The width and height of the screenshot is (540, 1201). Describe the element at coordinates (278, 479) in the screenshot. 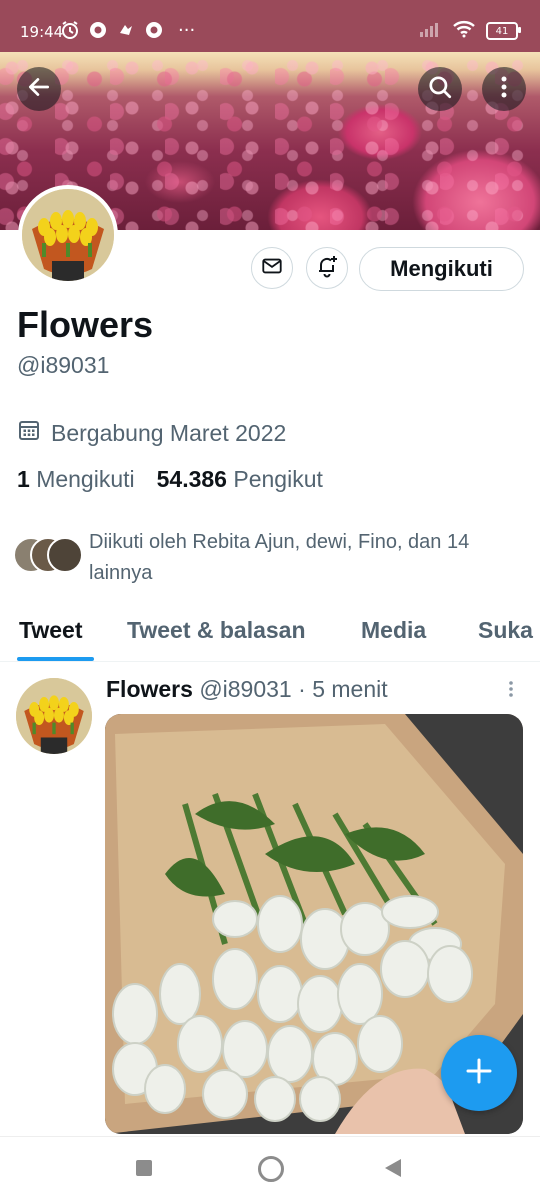

I see `followers-label: Pengikut` at that location.